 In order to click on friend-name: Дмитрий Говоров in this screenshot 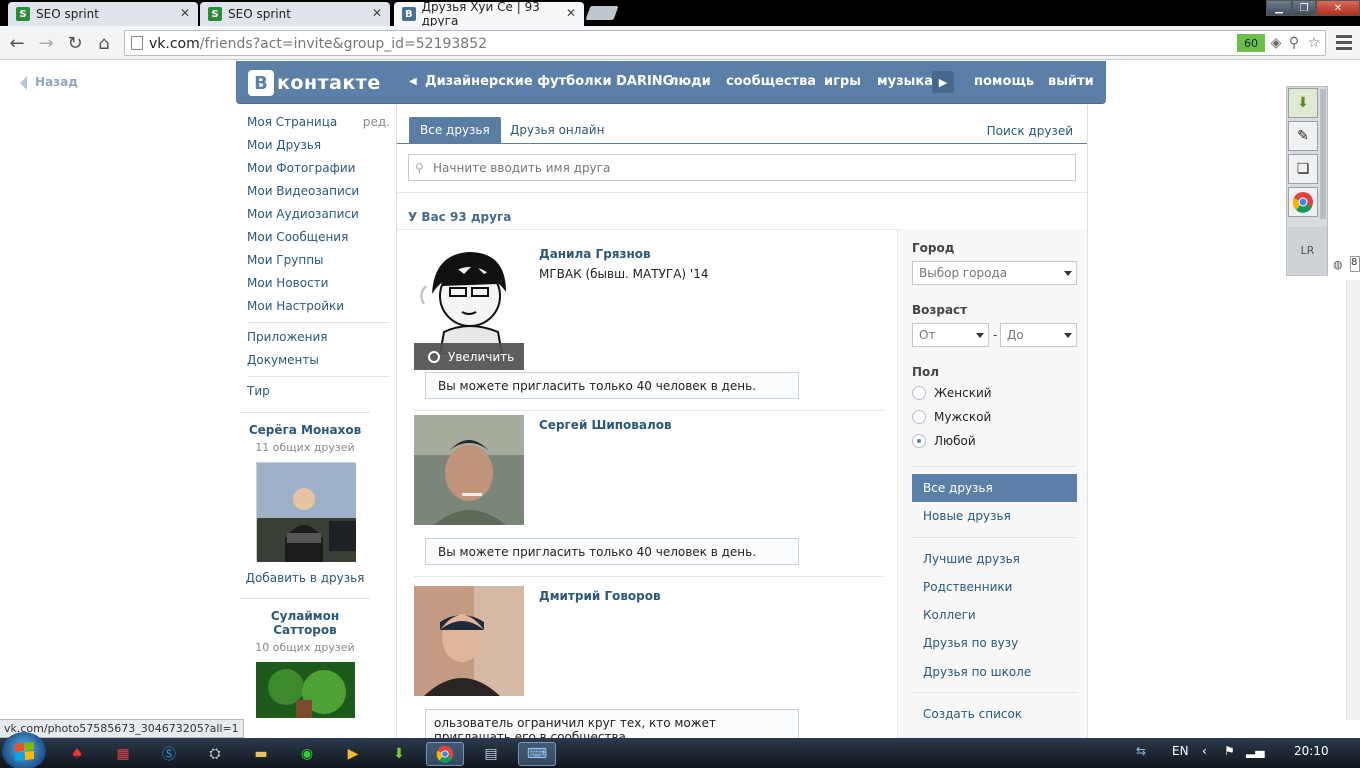, I will do `click(600, 596)`.